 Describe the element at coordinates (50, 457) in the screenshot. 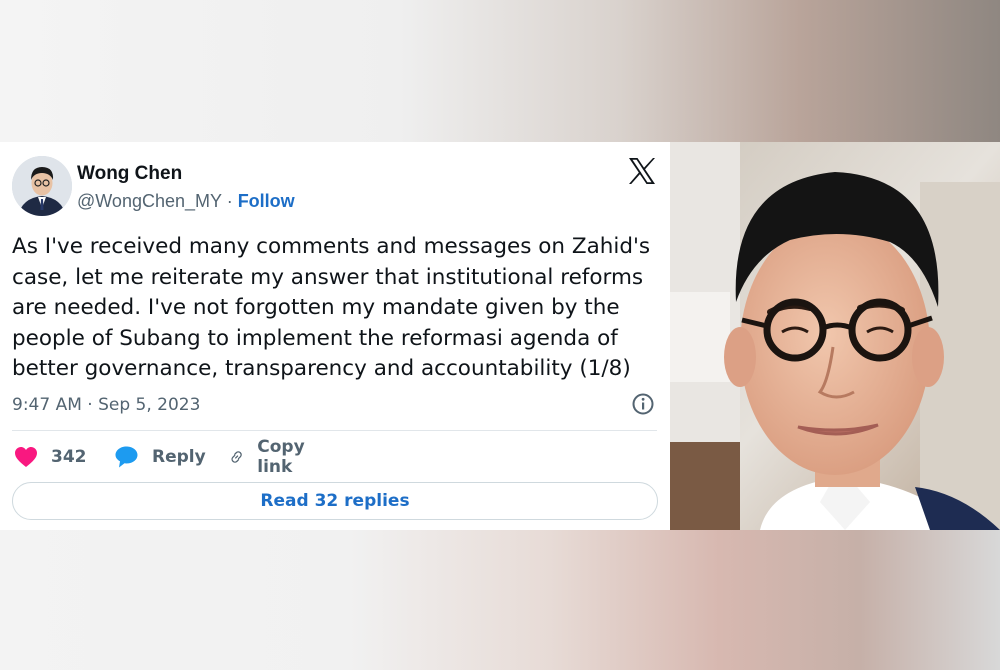

I see `like-button: 342` at that location.